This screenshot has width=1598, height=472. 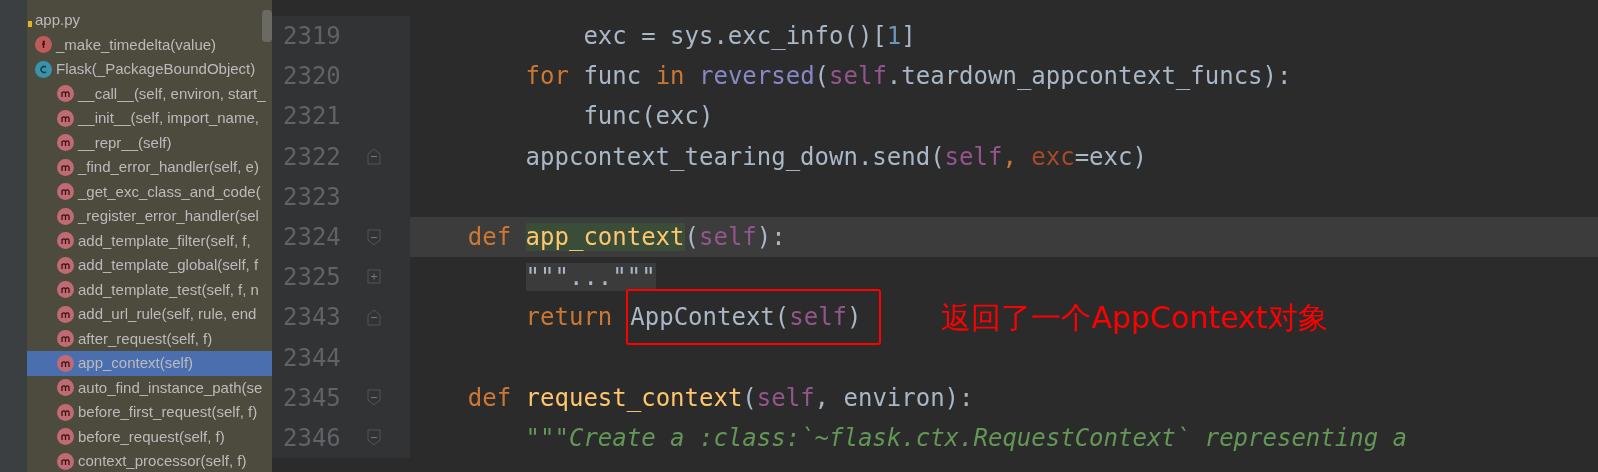 What do you see at coordinates (966, 438) in the screenshot?
I see `code-line: """Create a :class:`~flask.ctx.RequestContext` representing a` at bounding box center [966, 438].